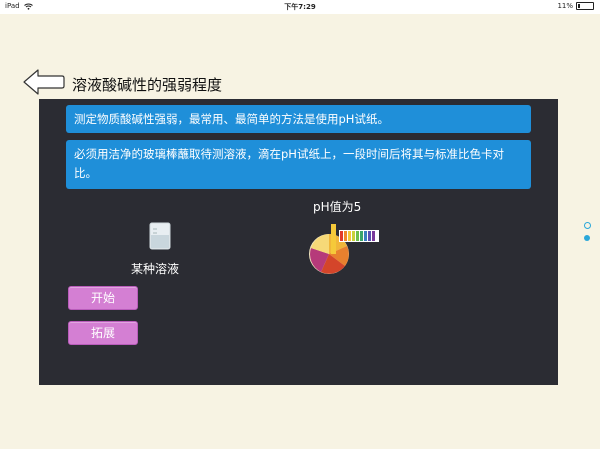 Image resolution: width=600 pixels, height=449 pixels. I want to click on ph-color-chart-icon, so click(344, 249).